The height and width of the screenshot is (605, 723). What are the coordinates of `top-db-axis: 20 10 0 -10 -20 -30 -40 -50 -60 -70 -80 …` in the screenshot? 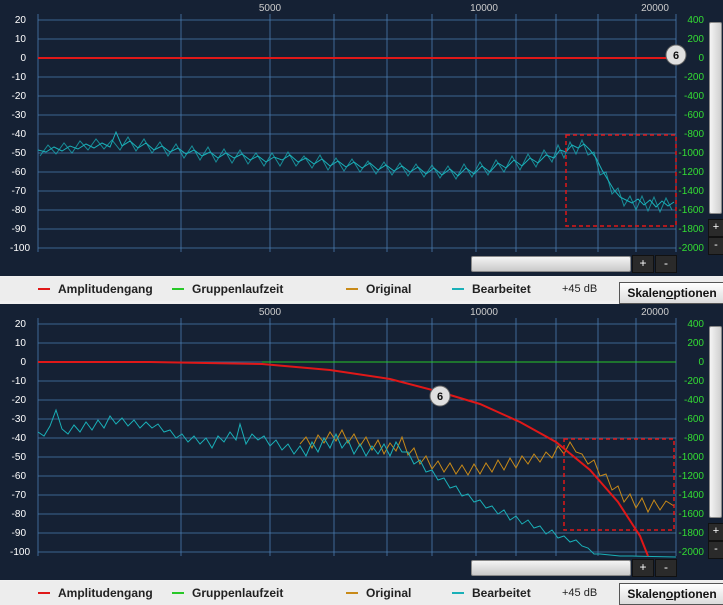 It's located at (20, 134).